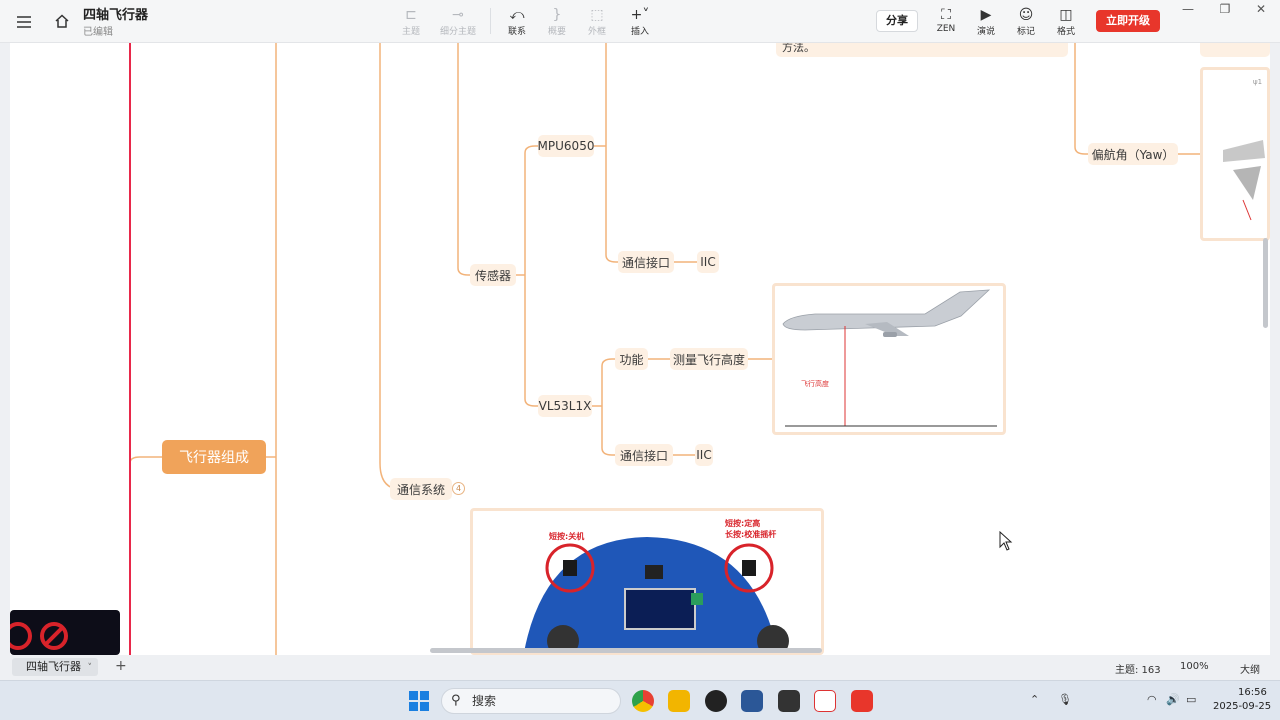 Image resolution: width=1280 pixels, height=720 pixels. What do you see at coordinates (419, 701) in the screenshot?
I see `windows-start-icon` at bounding box center [419, 701].